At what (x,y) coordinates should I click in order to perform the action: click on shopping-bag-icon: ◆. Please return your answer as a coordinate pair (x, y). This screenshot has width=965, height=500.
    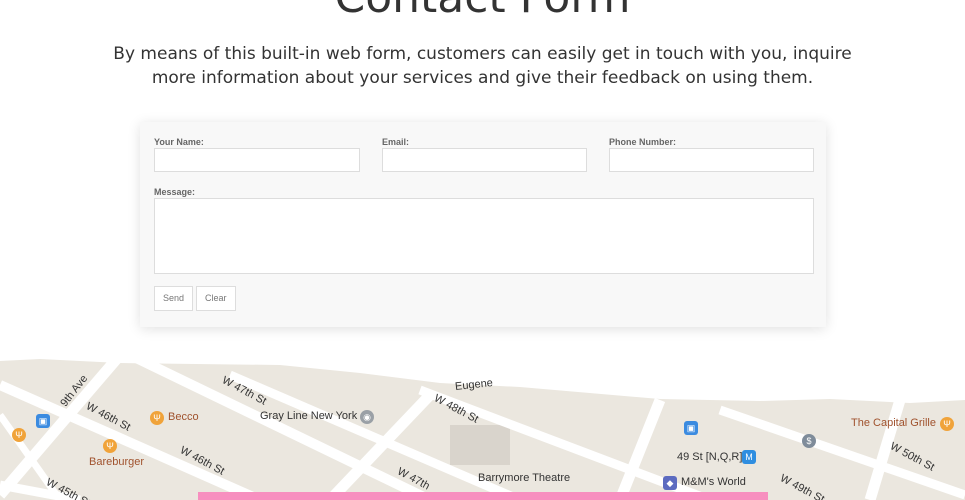
    Looking at the image, I should click on (670, 483).